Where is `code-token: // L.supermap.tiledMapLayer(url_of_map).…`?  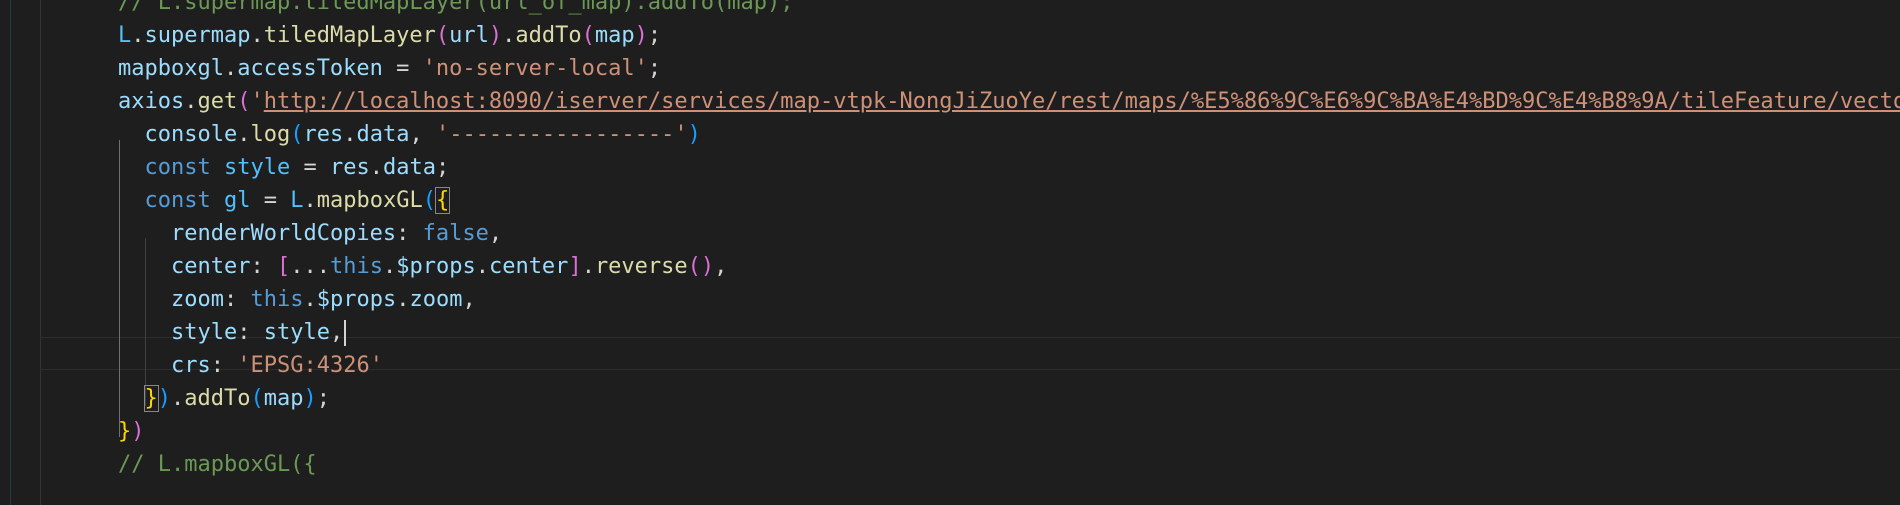
code-token: // L.supermap.tiledMapLayer(url_of_map).… is located at coordinates (456, 7).